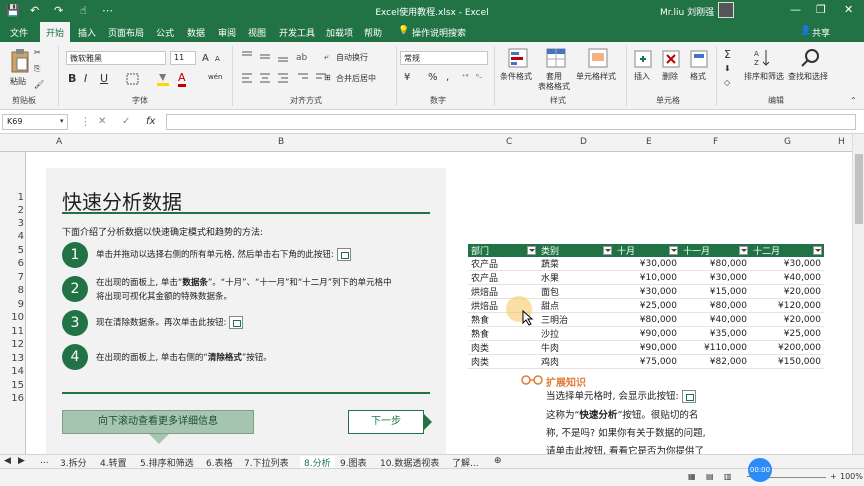 The width and height of the screenshot is (864, 486). Describe the element at coordinates (479, 77) in the screenshot. I see `decrease-decimal-icon: ⁰₋` at that location.